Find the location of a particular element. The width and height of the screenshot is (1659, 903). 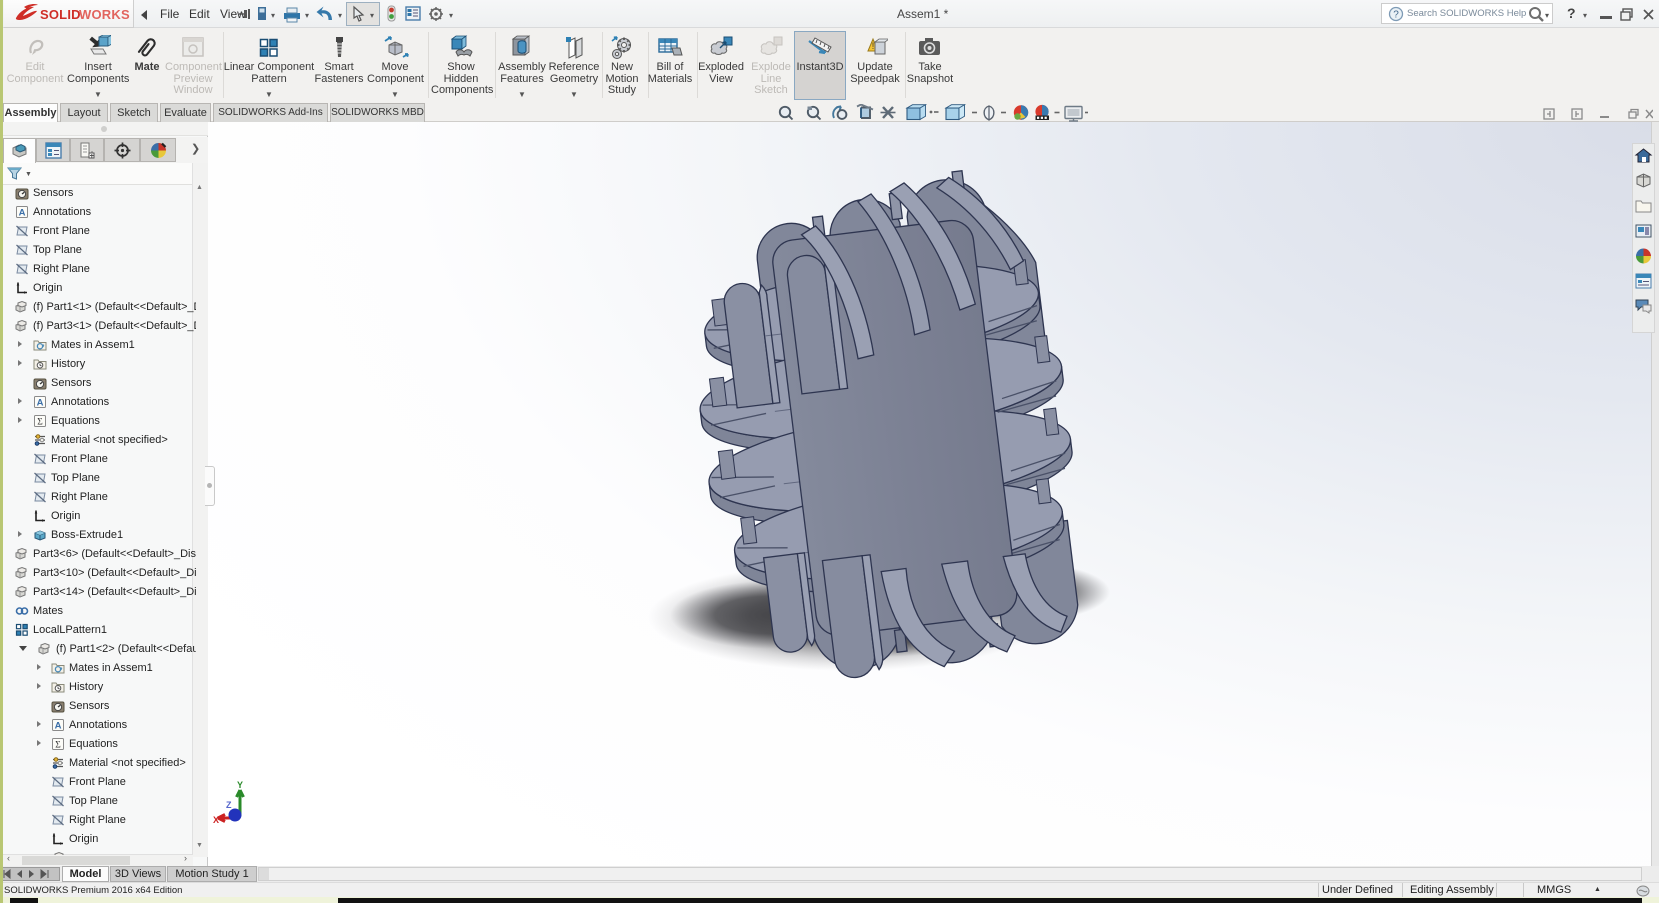

svg-text: X is located at coordinates (216, 820).